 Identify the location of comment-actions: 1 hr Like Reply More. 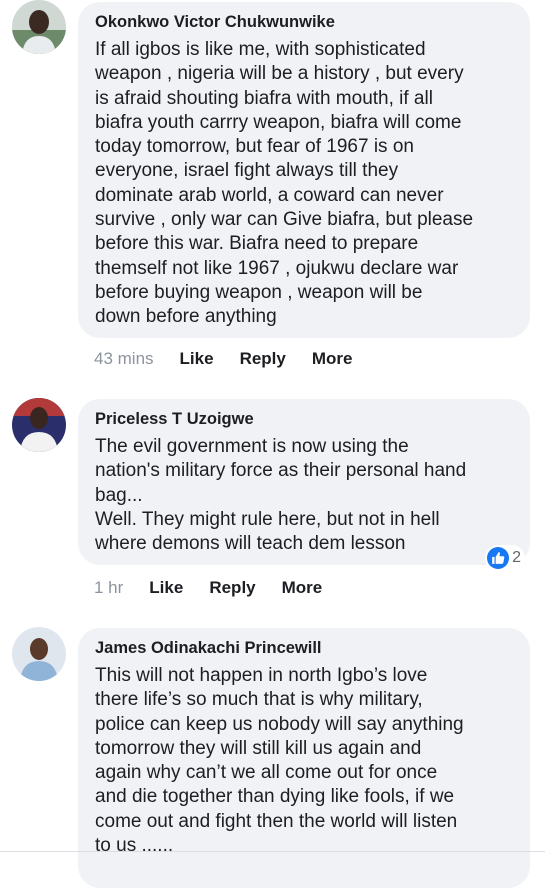
(221, 588).